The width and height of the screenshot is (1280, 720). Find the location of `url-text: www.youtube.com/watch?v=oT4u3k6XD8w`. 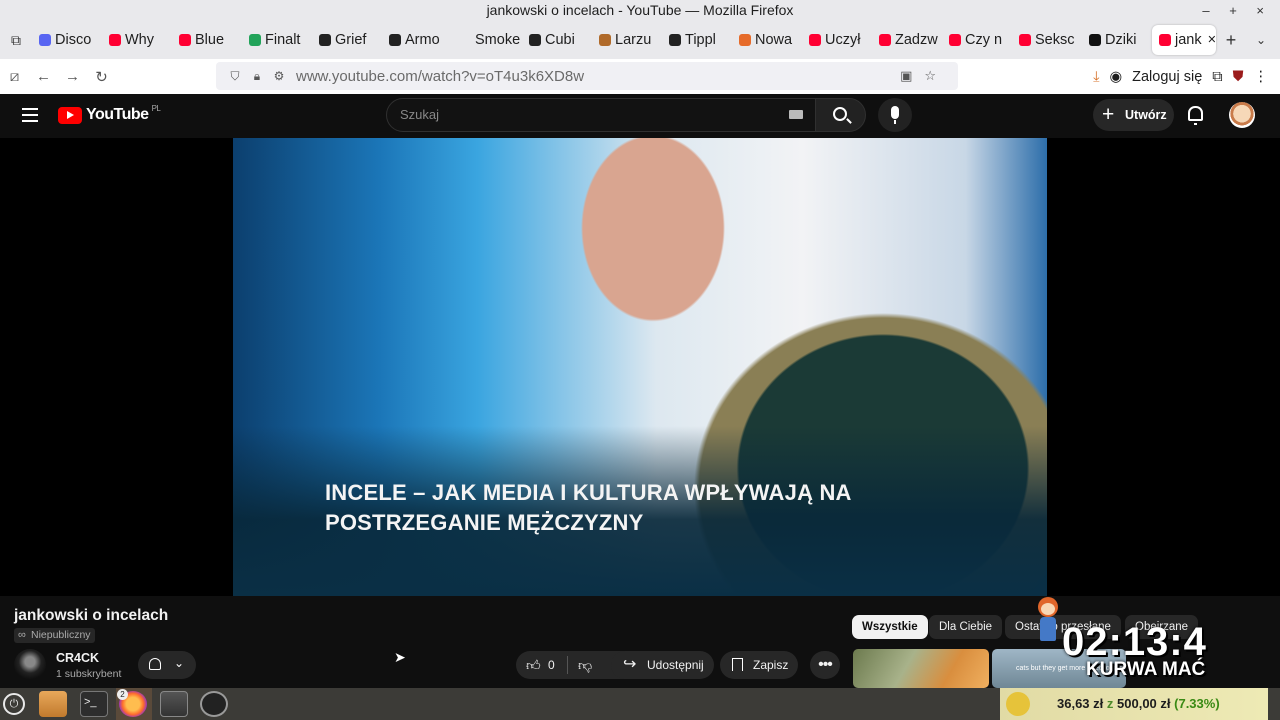

url-text: www.youtube.com/watch?v=oT4u3k6XD8w is located at coordinates (440, 76).